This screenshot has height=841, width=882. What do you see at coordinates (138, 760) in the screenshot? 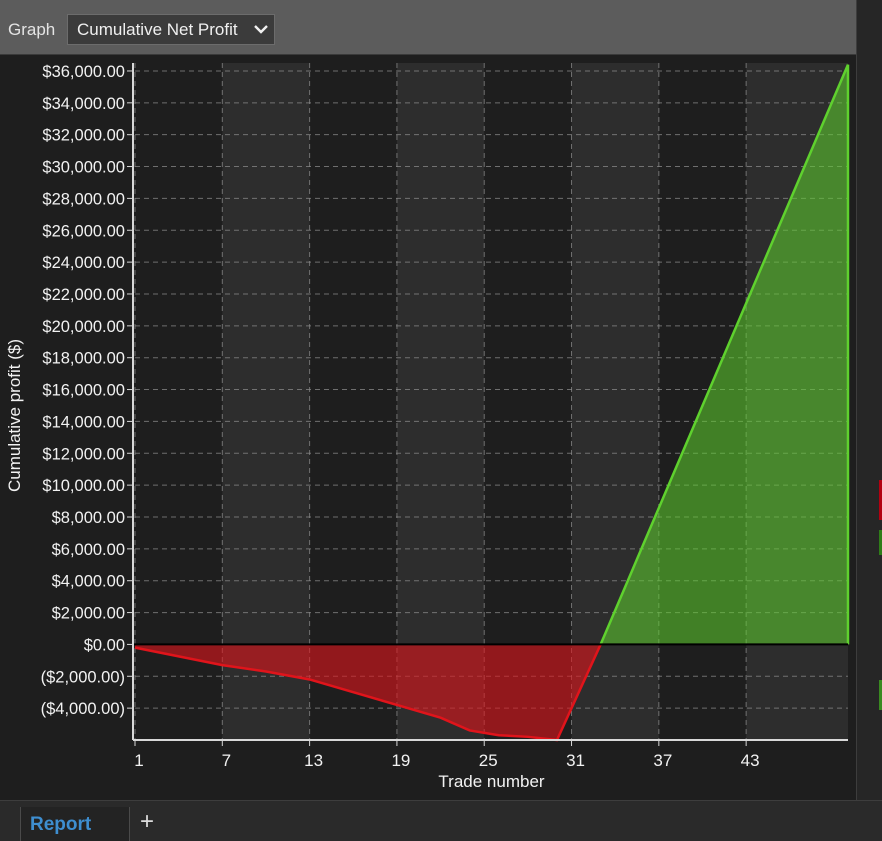
I see `x-tick-label: 1` at bounding box center [138, 760].